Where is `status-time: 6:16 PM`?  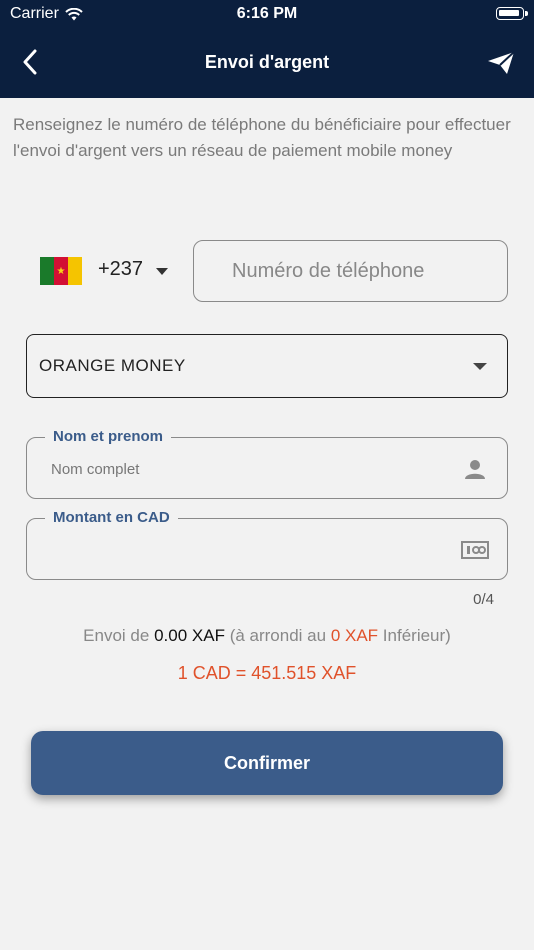 status-time: 6:16 PM is located at coordinates (267, 13).